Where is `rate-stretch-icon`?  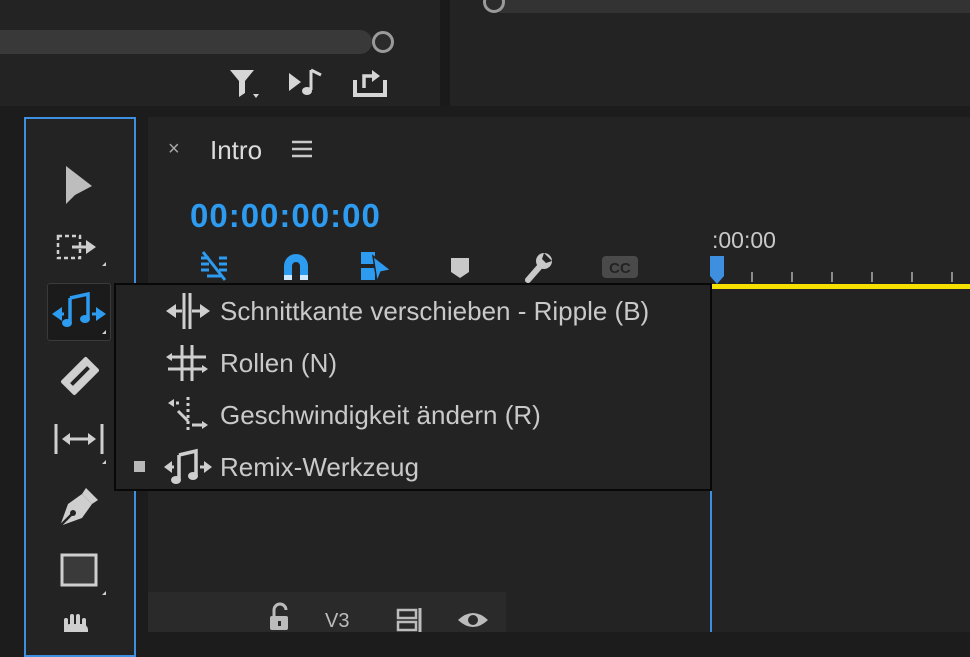 rate-stretch-icon is located at coordinates (188, 415).